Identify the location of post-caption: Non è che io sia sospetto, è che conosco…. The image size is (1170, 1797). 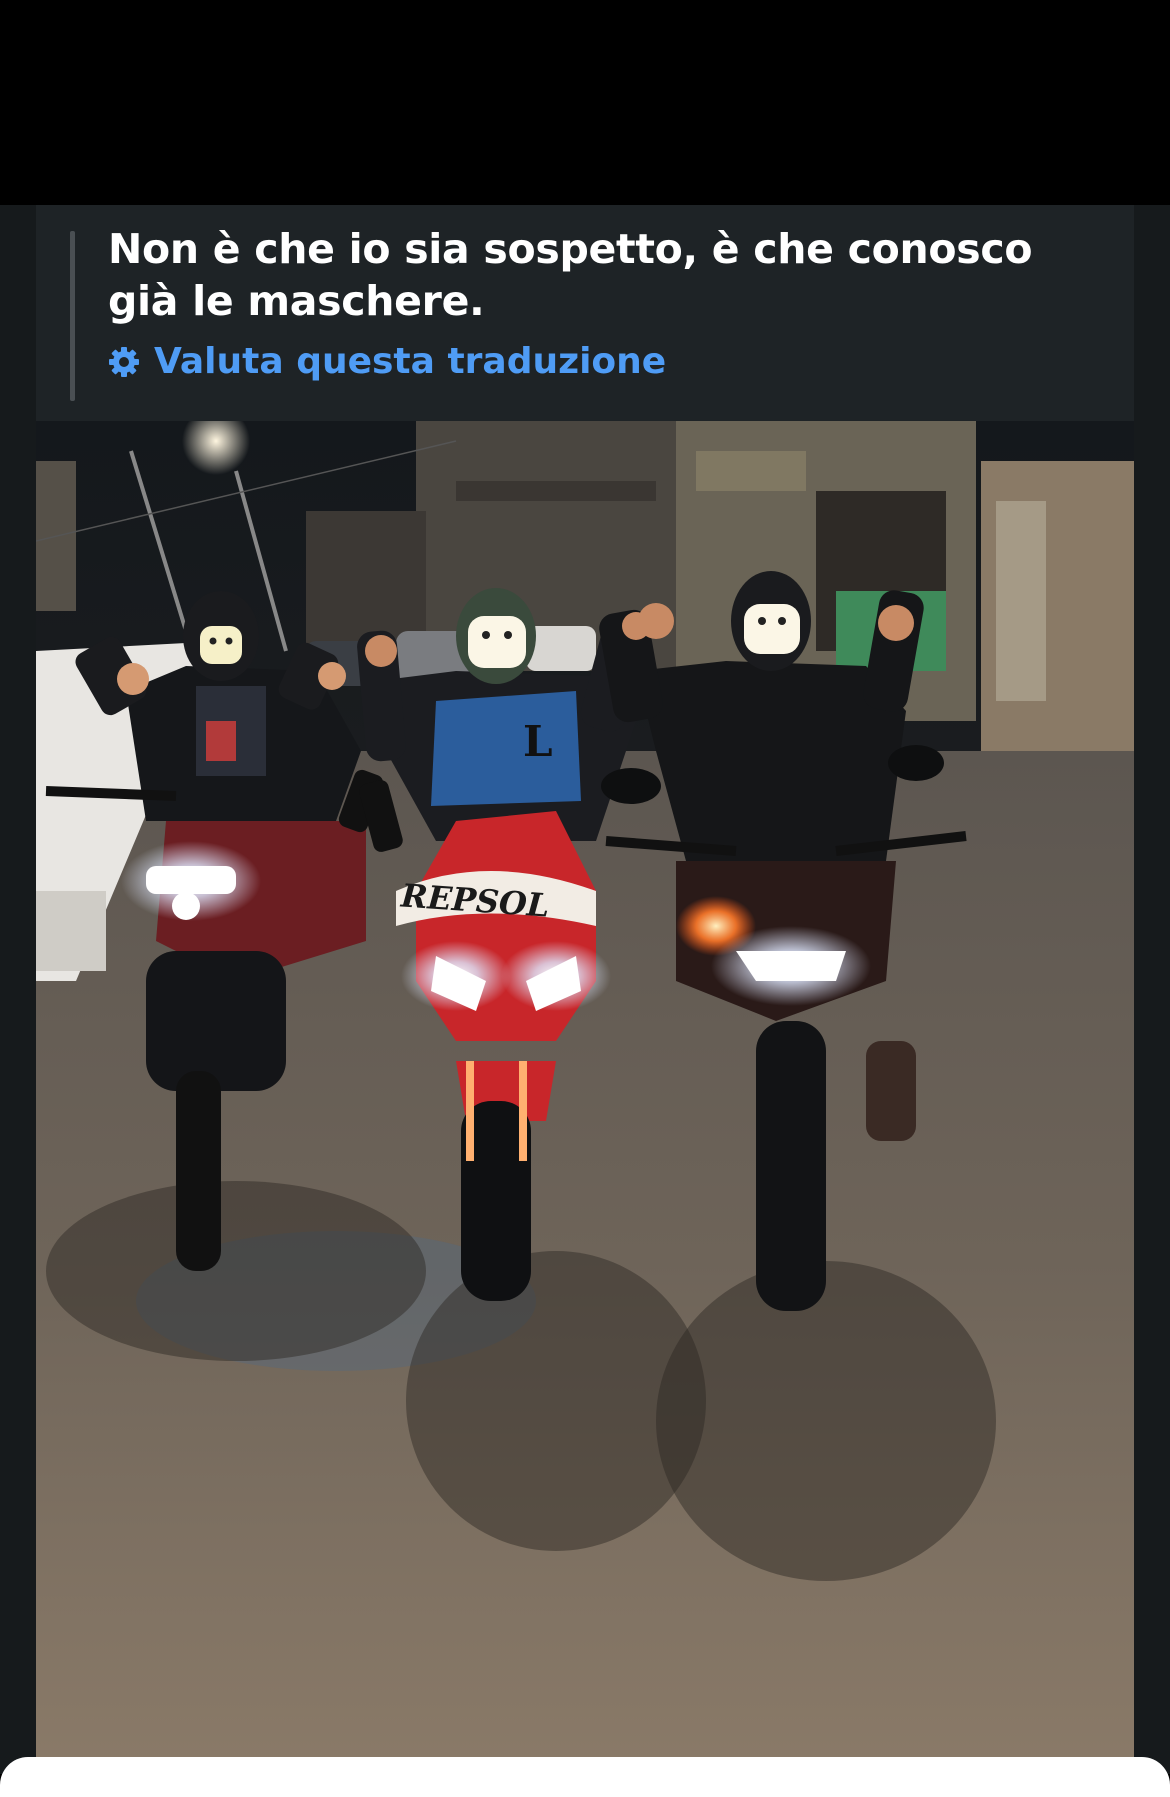
(570, 275).